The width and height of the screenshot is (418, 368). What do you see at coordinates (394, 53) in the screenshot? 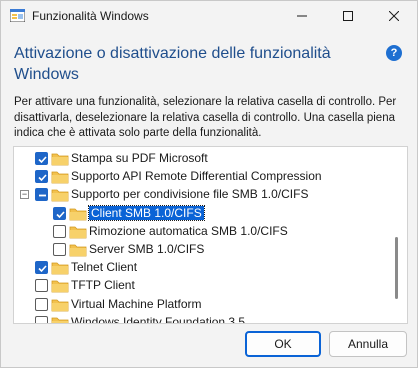
I see `help-icon: ?` at bounding box center [394, 53].